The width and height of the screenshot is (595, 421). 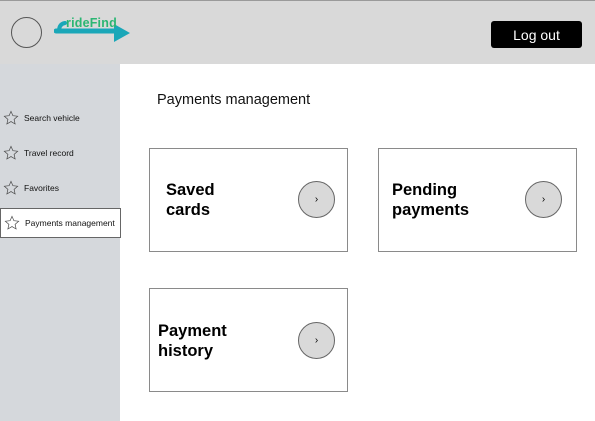 What do you see at coordinates (60, 188) in the screenshot?
I see `sidebar-item-favorites: Favorites` at bounding box center [60, 188].